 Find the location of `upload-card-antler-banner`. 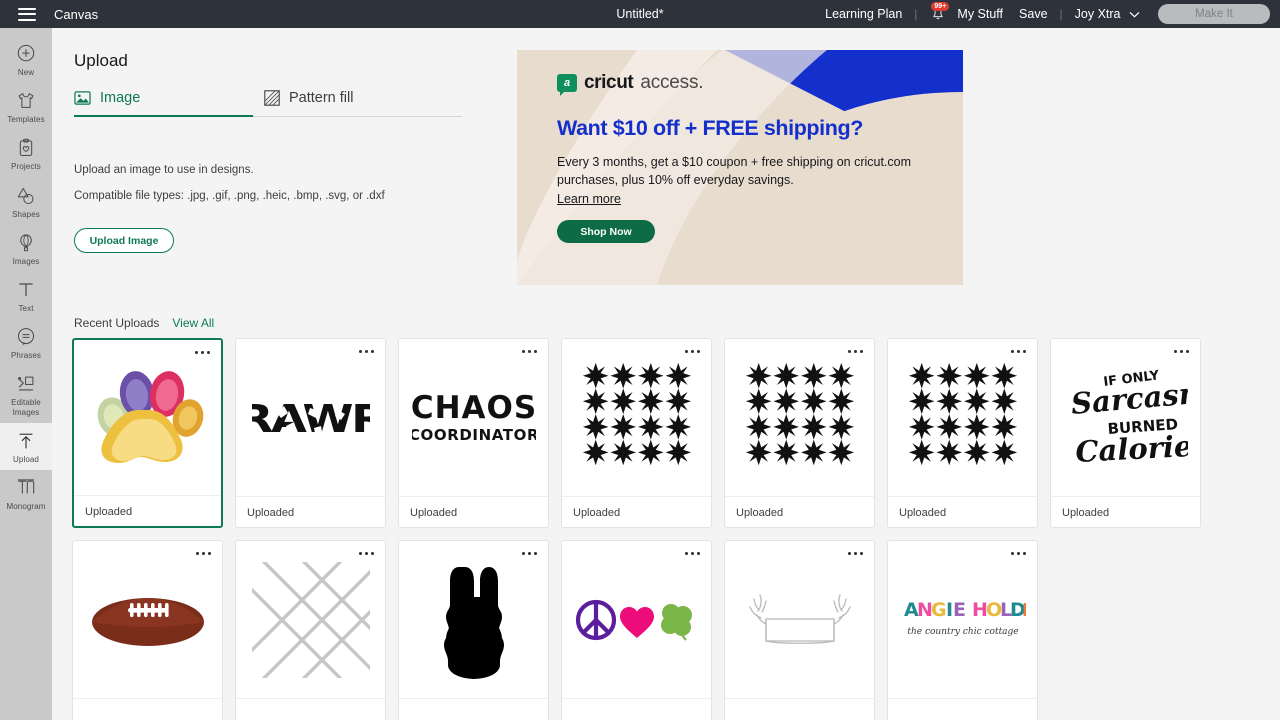

upload-card-antler-banner is located at coordinates (799, 630).